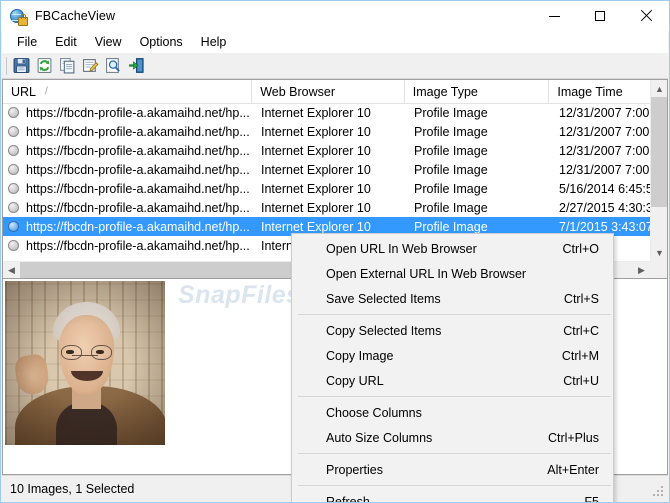 The width and height of the screenshot is (670, 503). What do you see at coordinates (659, 88) in the screenshot?
I see `scroll-up-arrow-icon: ▲` at bounding box center [659, 88].